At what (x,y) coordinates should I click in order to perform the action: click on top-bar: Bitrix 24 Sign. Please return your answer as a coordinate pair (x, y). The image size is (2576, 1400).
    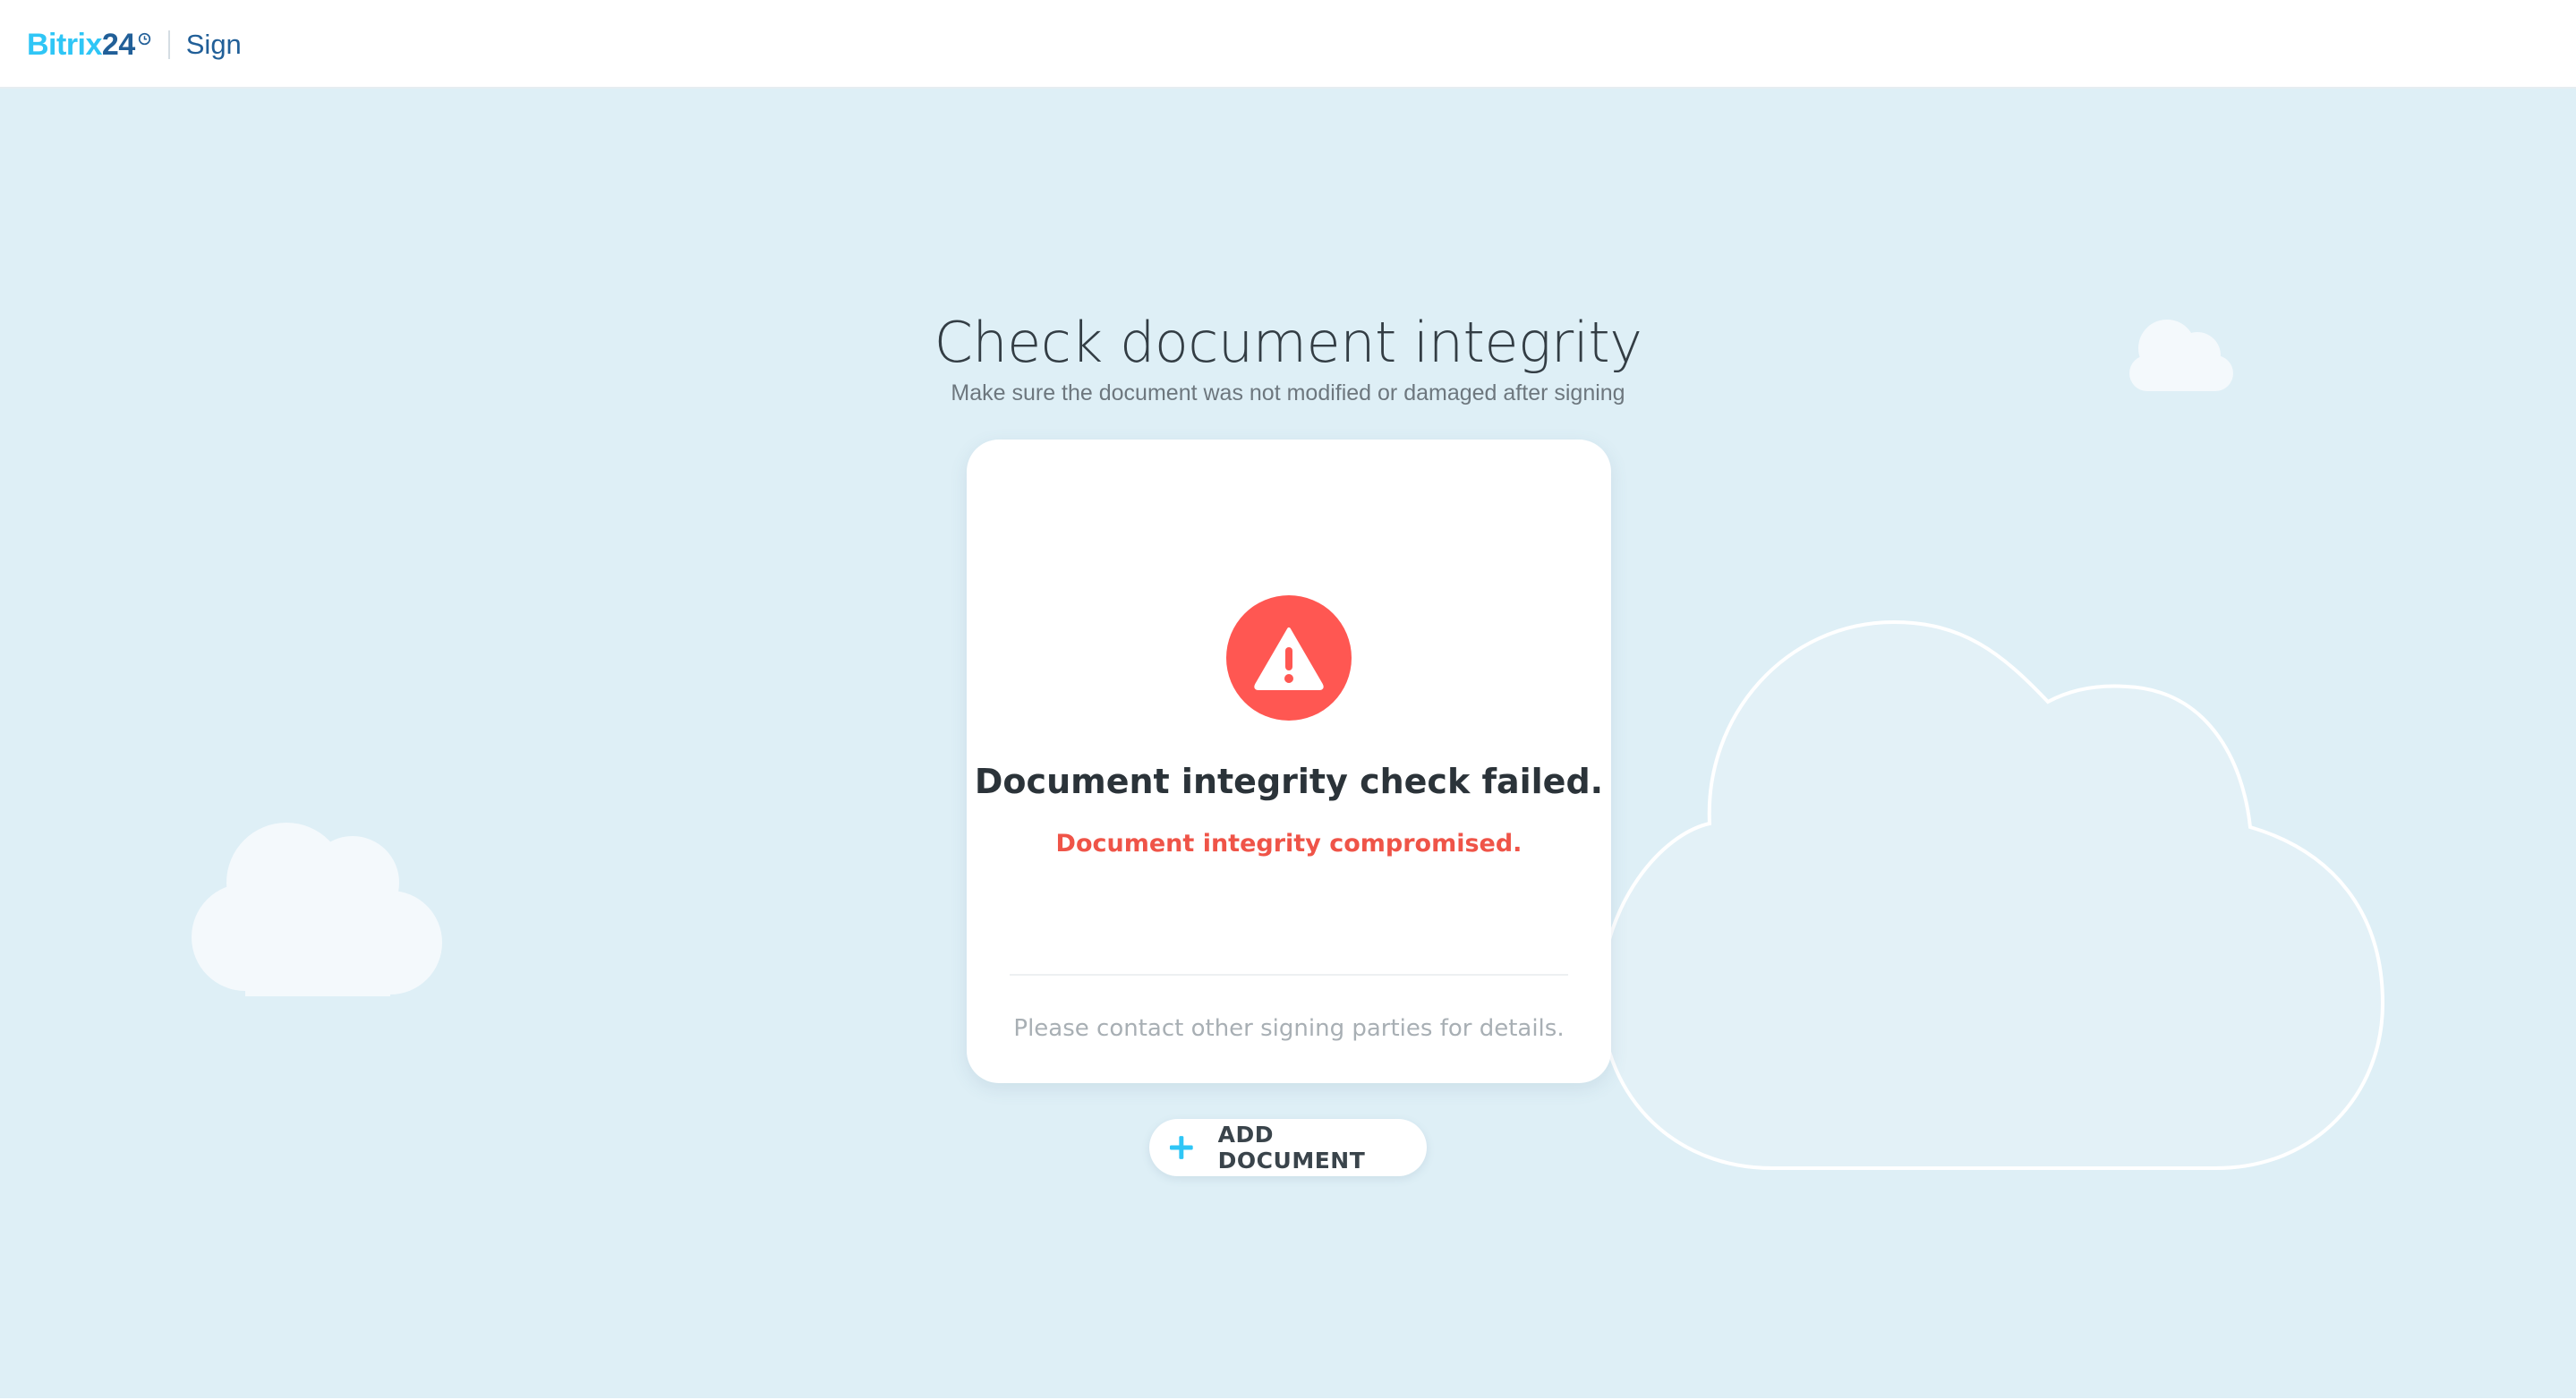
    Looking at the image, I should click on (1288, 44).